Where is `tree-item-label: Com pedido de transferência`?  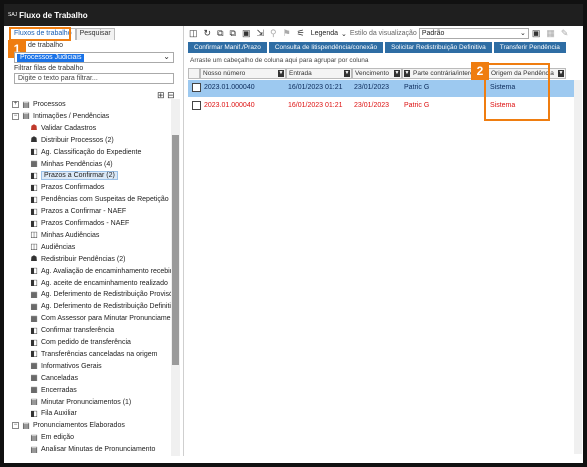
tree-item-label: Com pedido de transferência is located at coordinates (86, 342).